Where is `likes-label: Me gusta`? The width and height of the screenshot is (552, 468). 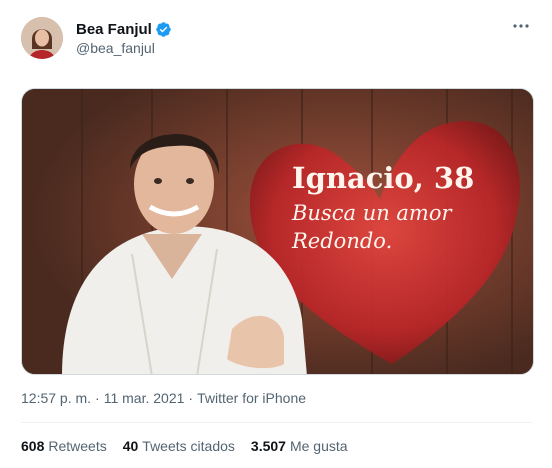 likes-label: Me gusta is located at coordinates (318, 446).